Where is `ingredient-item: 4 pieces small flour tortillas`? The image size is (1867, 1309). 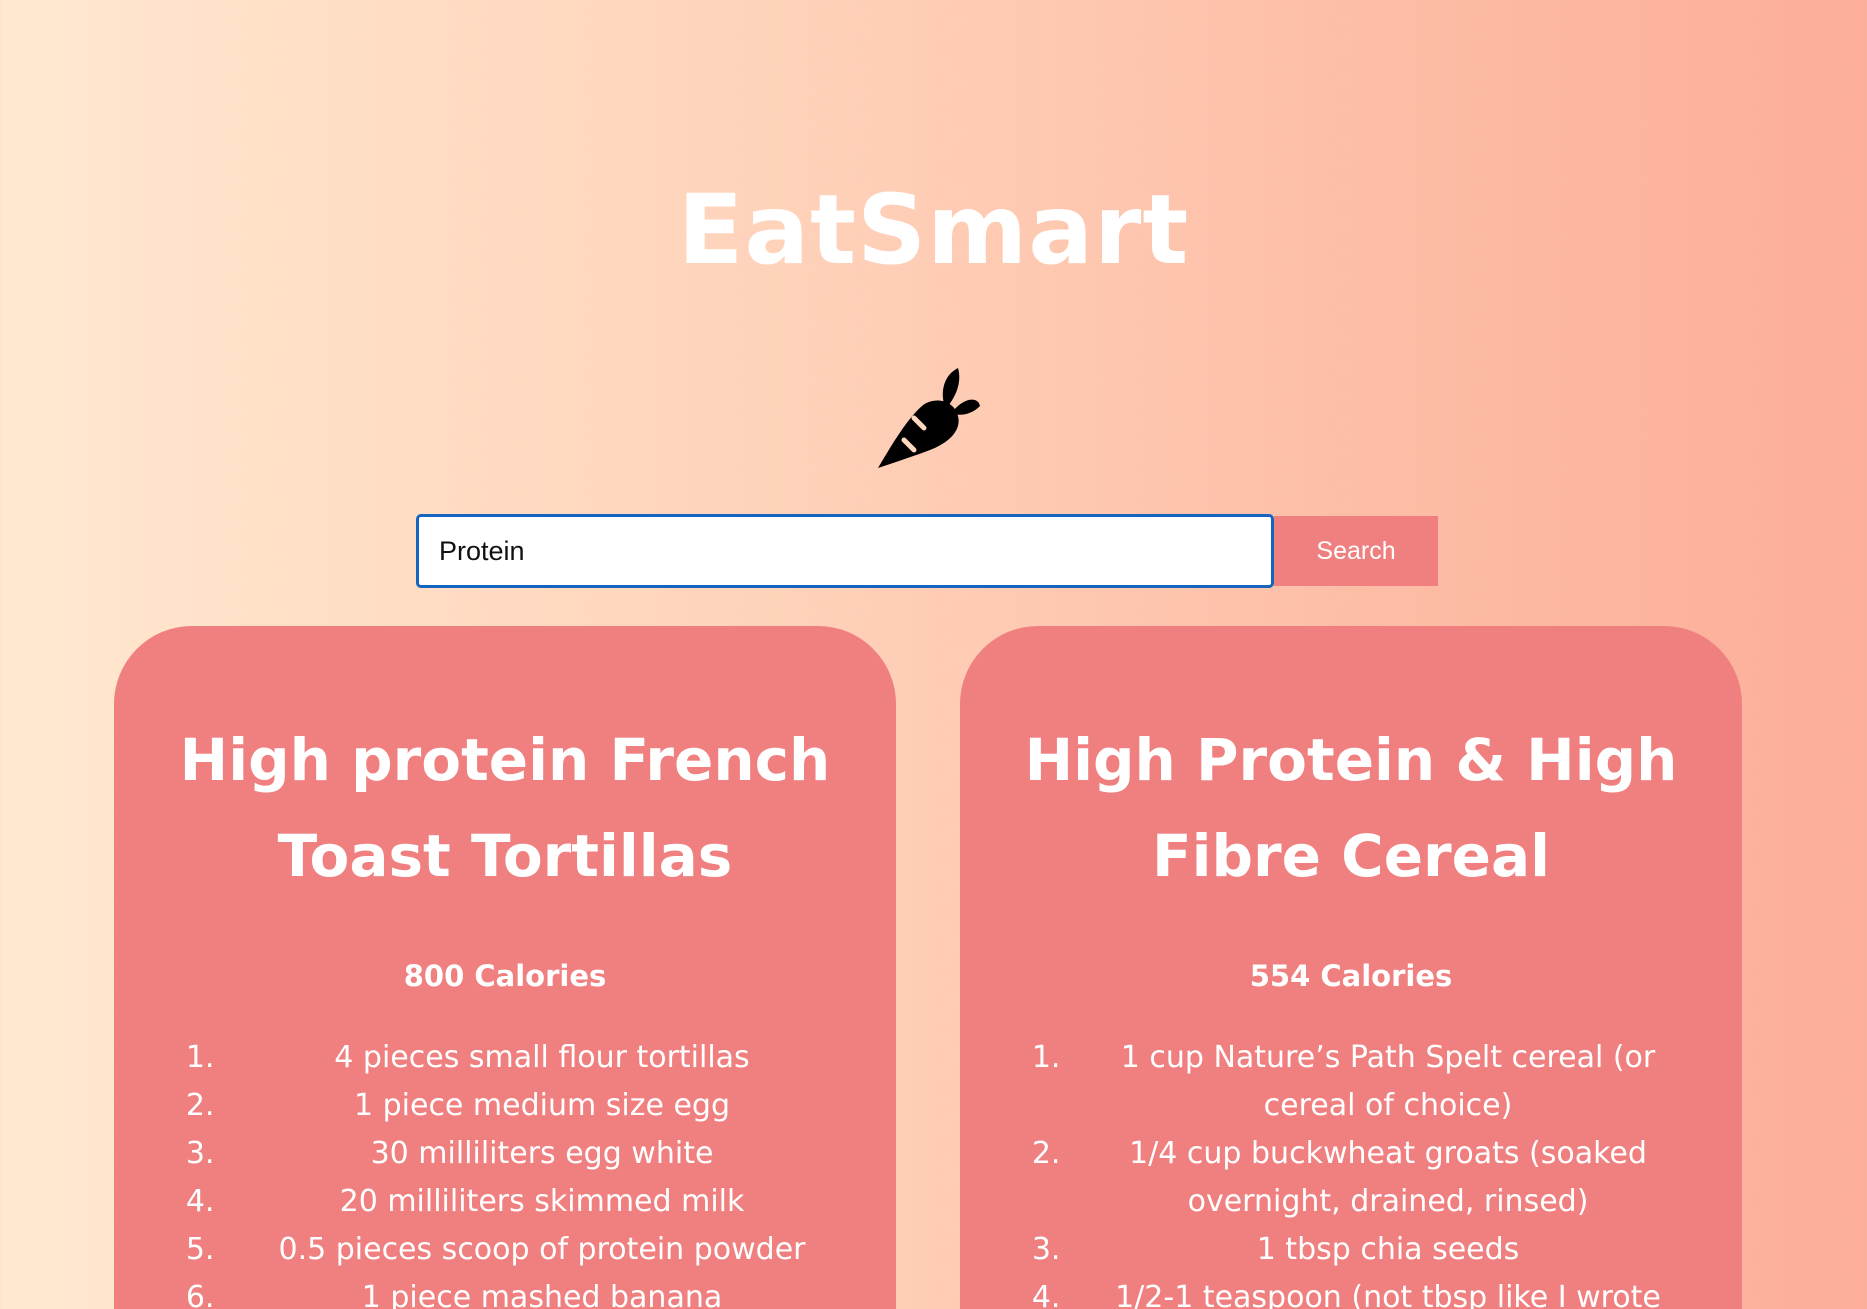 ingredient-item: 4 pieces small flour tortillas is located at coordinates (540, 1058).